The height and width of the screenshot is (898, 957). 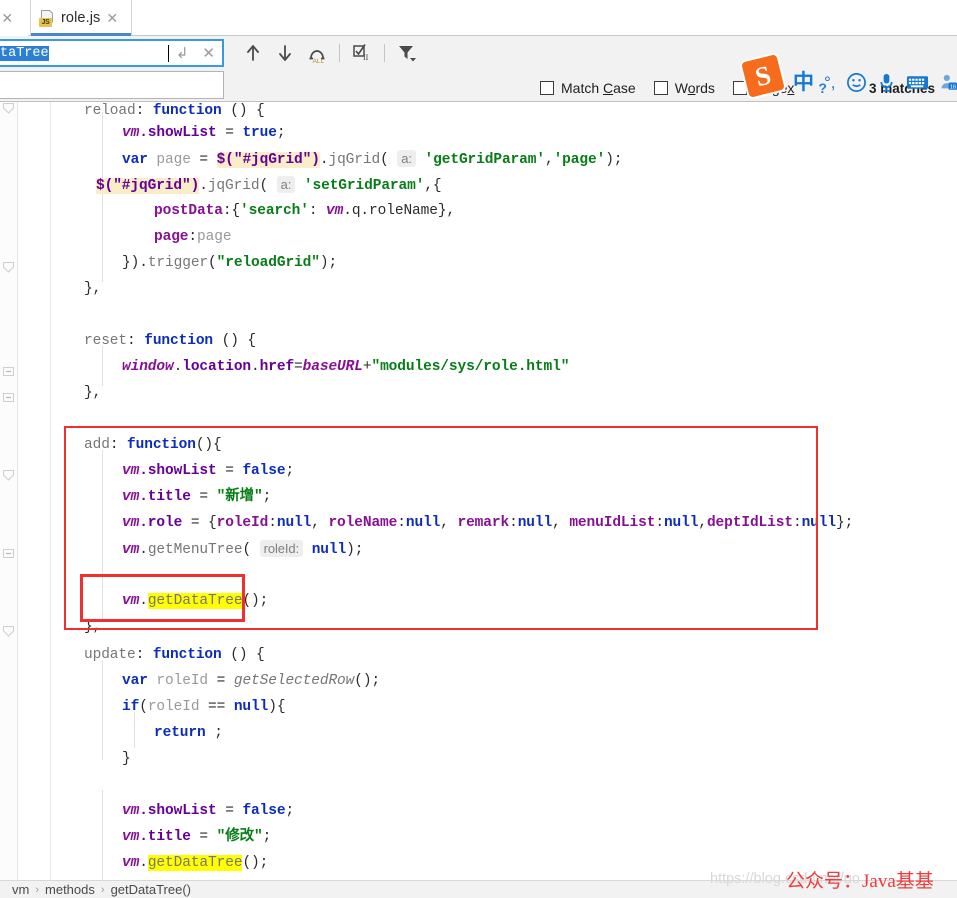 I want to click on search-history-icon: ↲, so click(x=182, y=53).